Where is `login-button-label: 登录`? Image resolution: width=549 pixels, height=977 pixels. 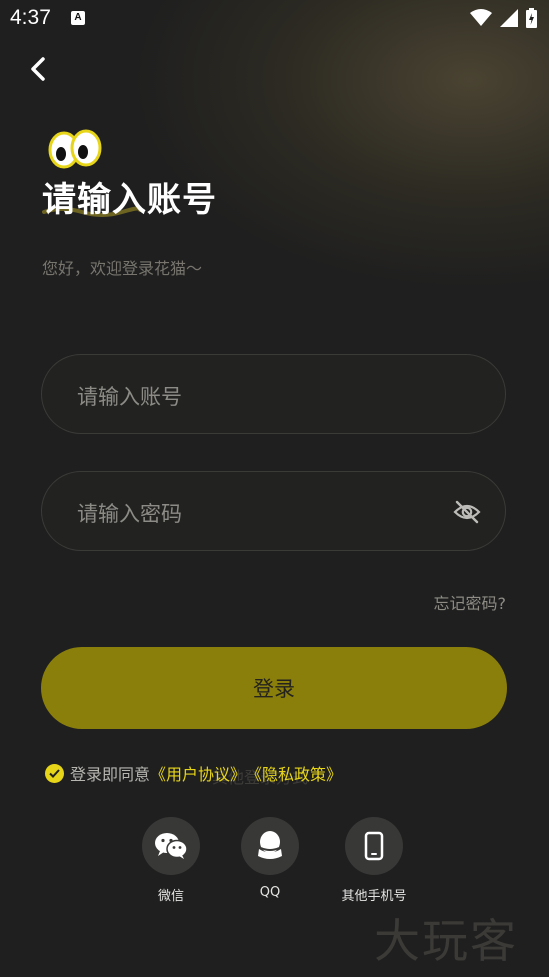
login-button-label: 登录 is located at coordinates (274, 689).